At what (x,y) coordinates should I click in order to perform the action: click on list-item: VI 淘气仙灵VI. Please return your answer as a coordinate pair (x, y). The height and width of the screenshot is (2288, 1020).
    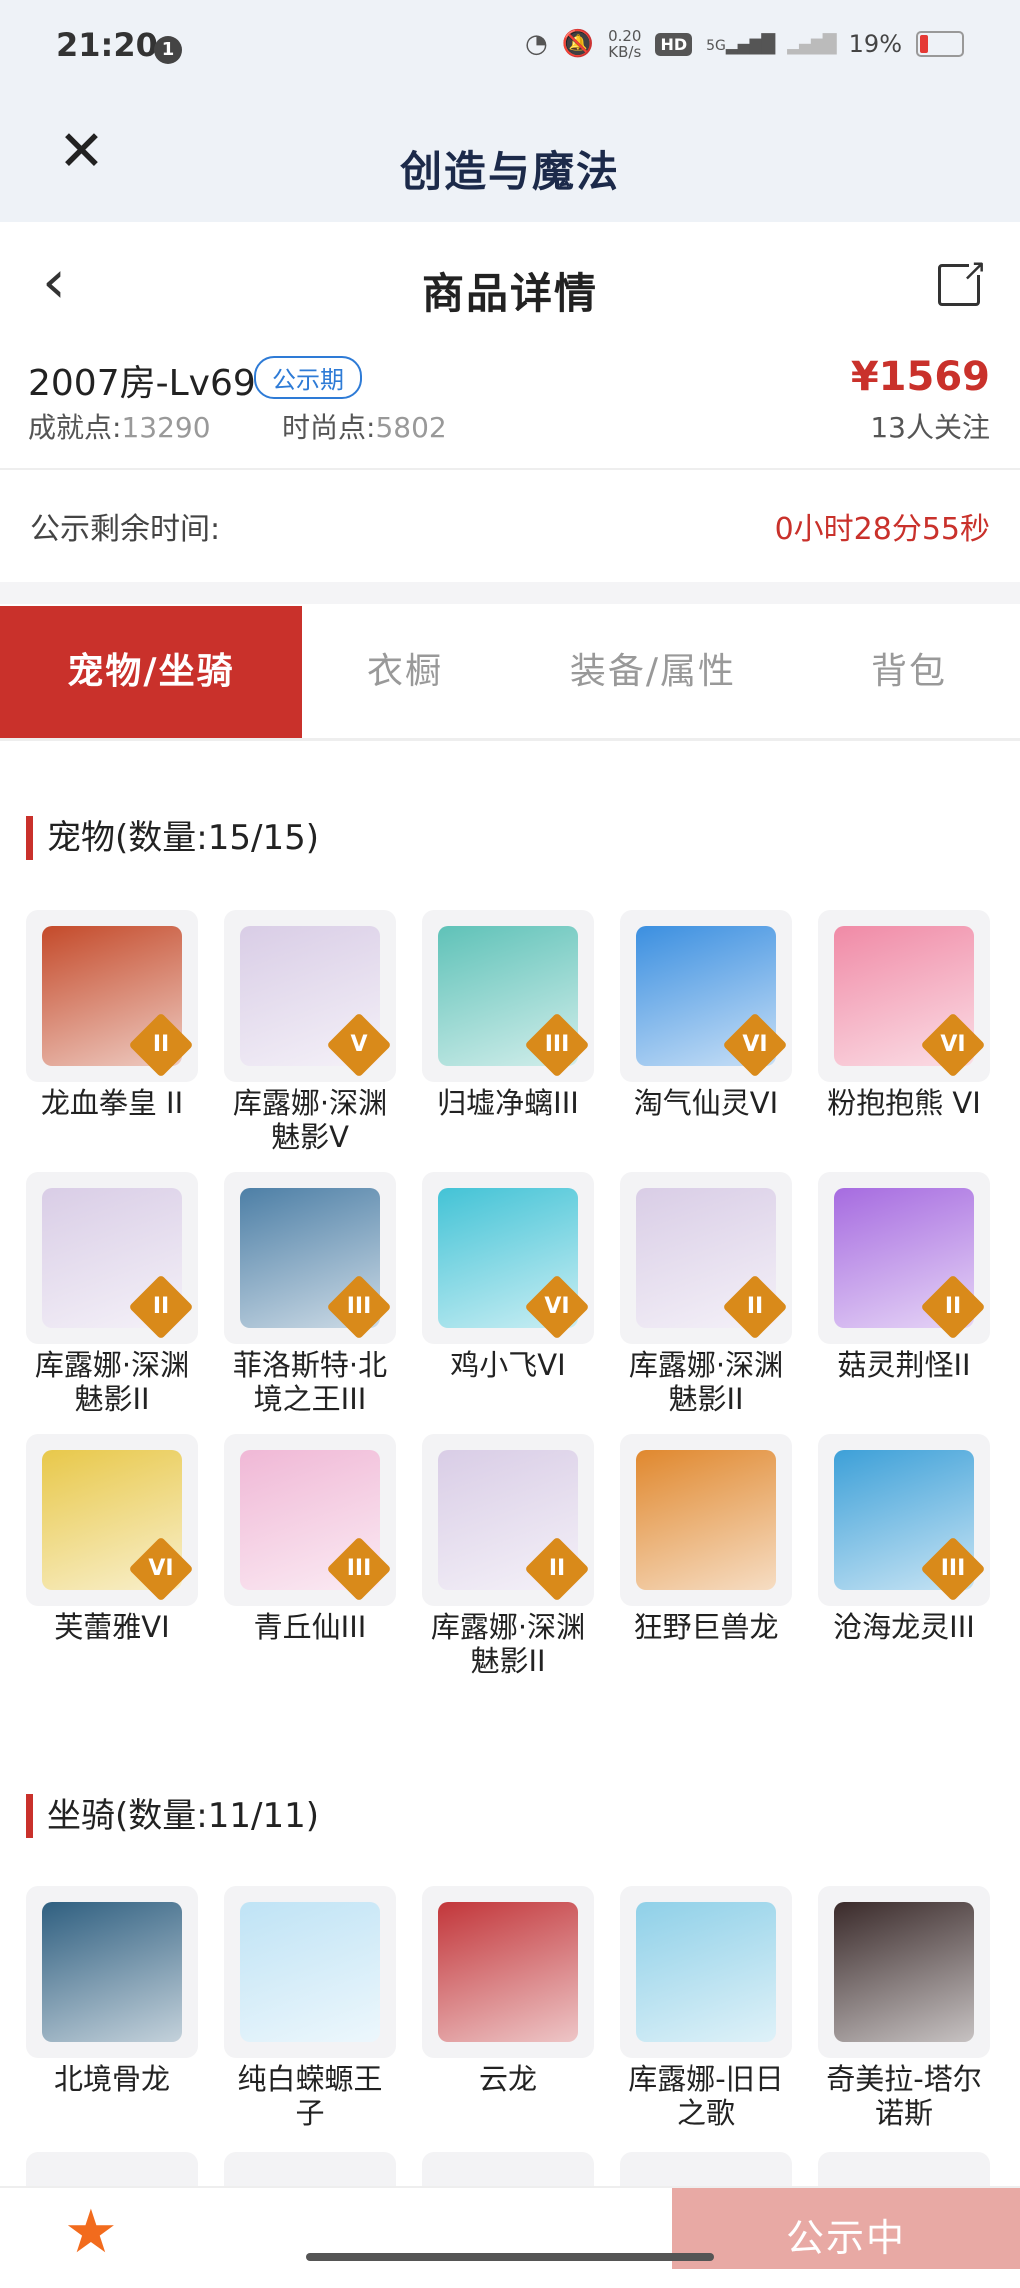
    Looking at the image, I should click on (706, 1032).